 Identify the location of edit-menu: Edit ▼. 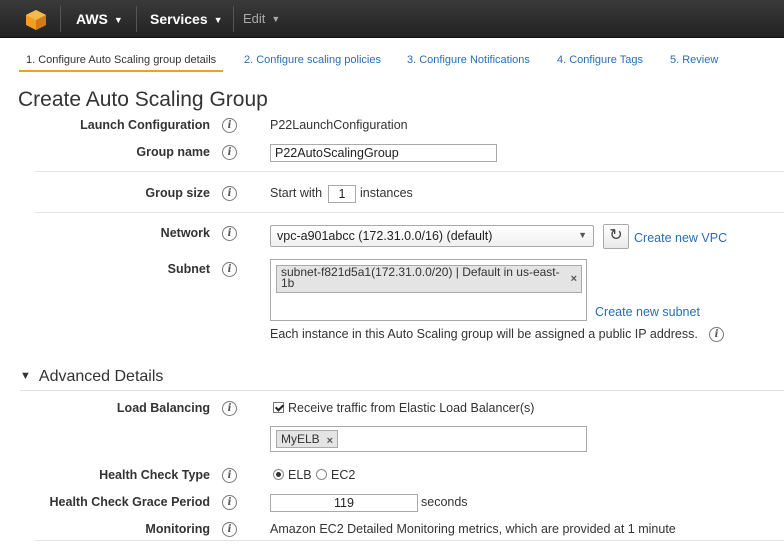
(261, 18).